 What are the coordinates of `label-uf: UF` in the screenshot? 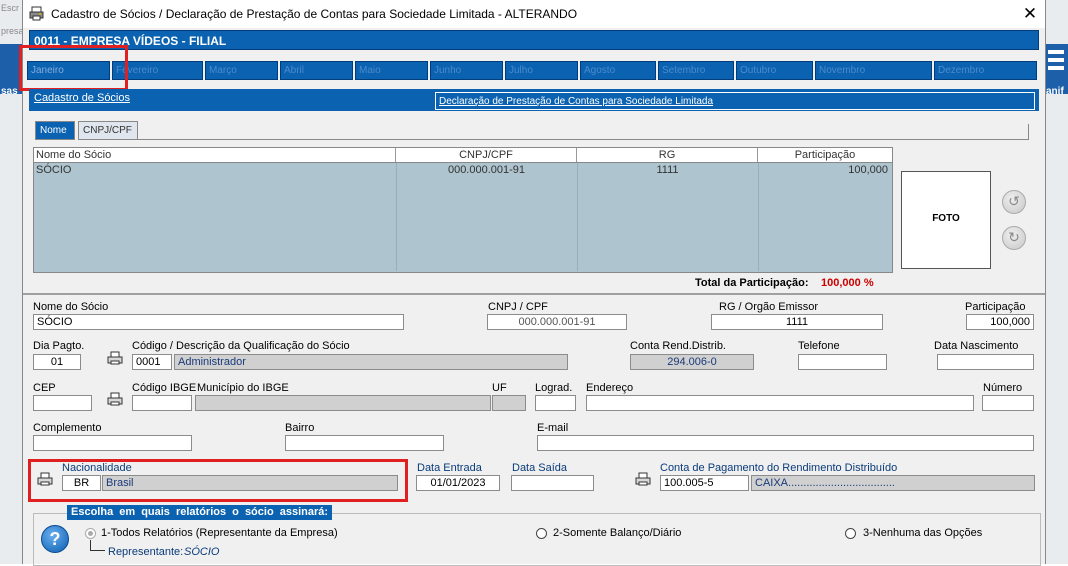 It's located at (499, 388).